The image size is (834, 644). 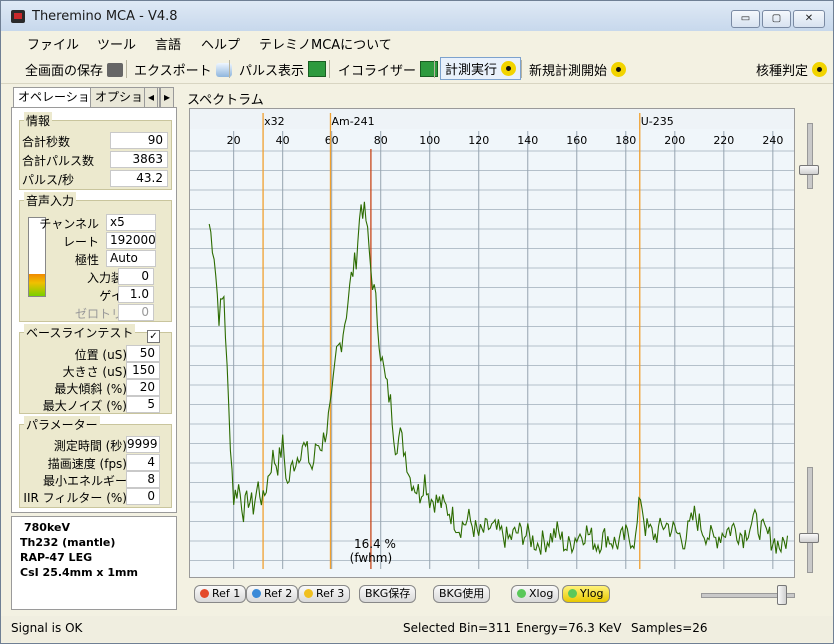 I want to click on y-offset-slider-thumb, so click(x=809, y=538).